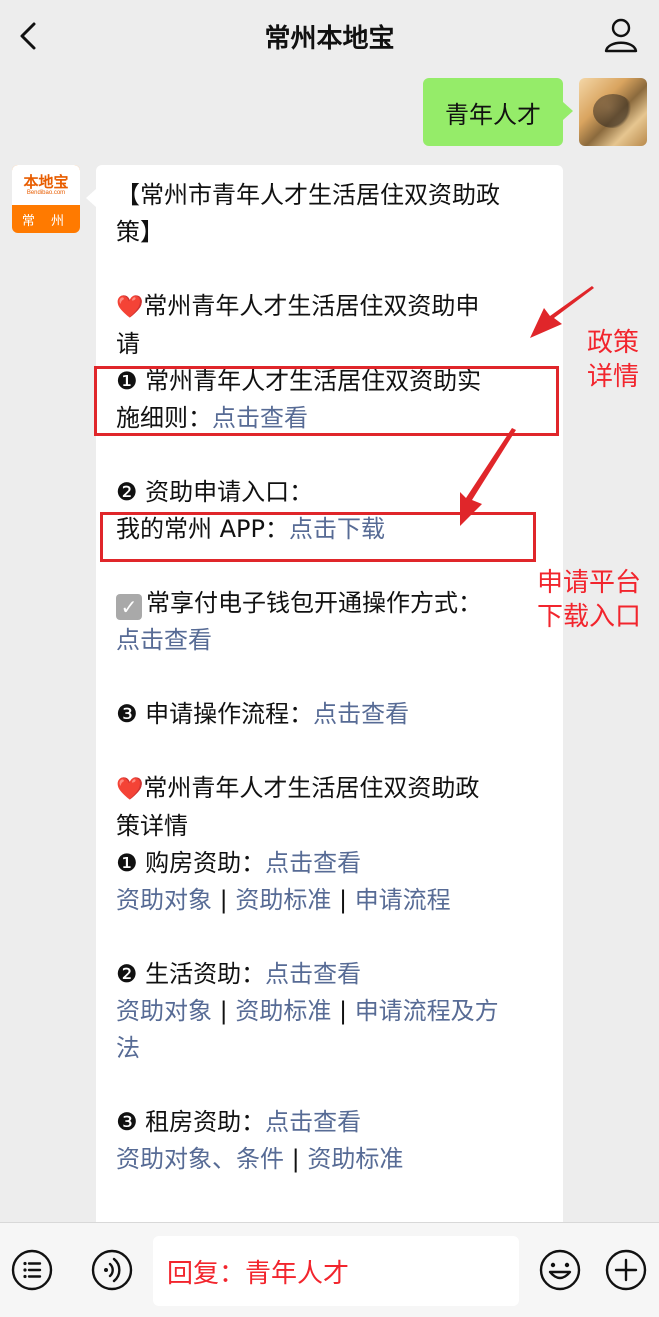 The image size is (659, 1317). What do you see at coordinates (403, 900) in the screenshot?
I see `housing-process-link: 申请流程` at bounding box center [403, 900].